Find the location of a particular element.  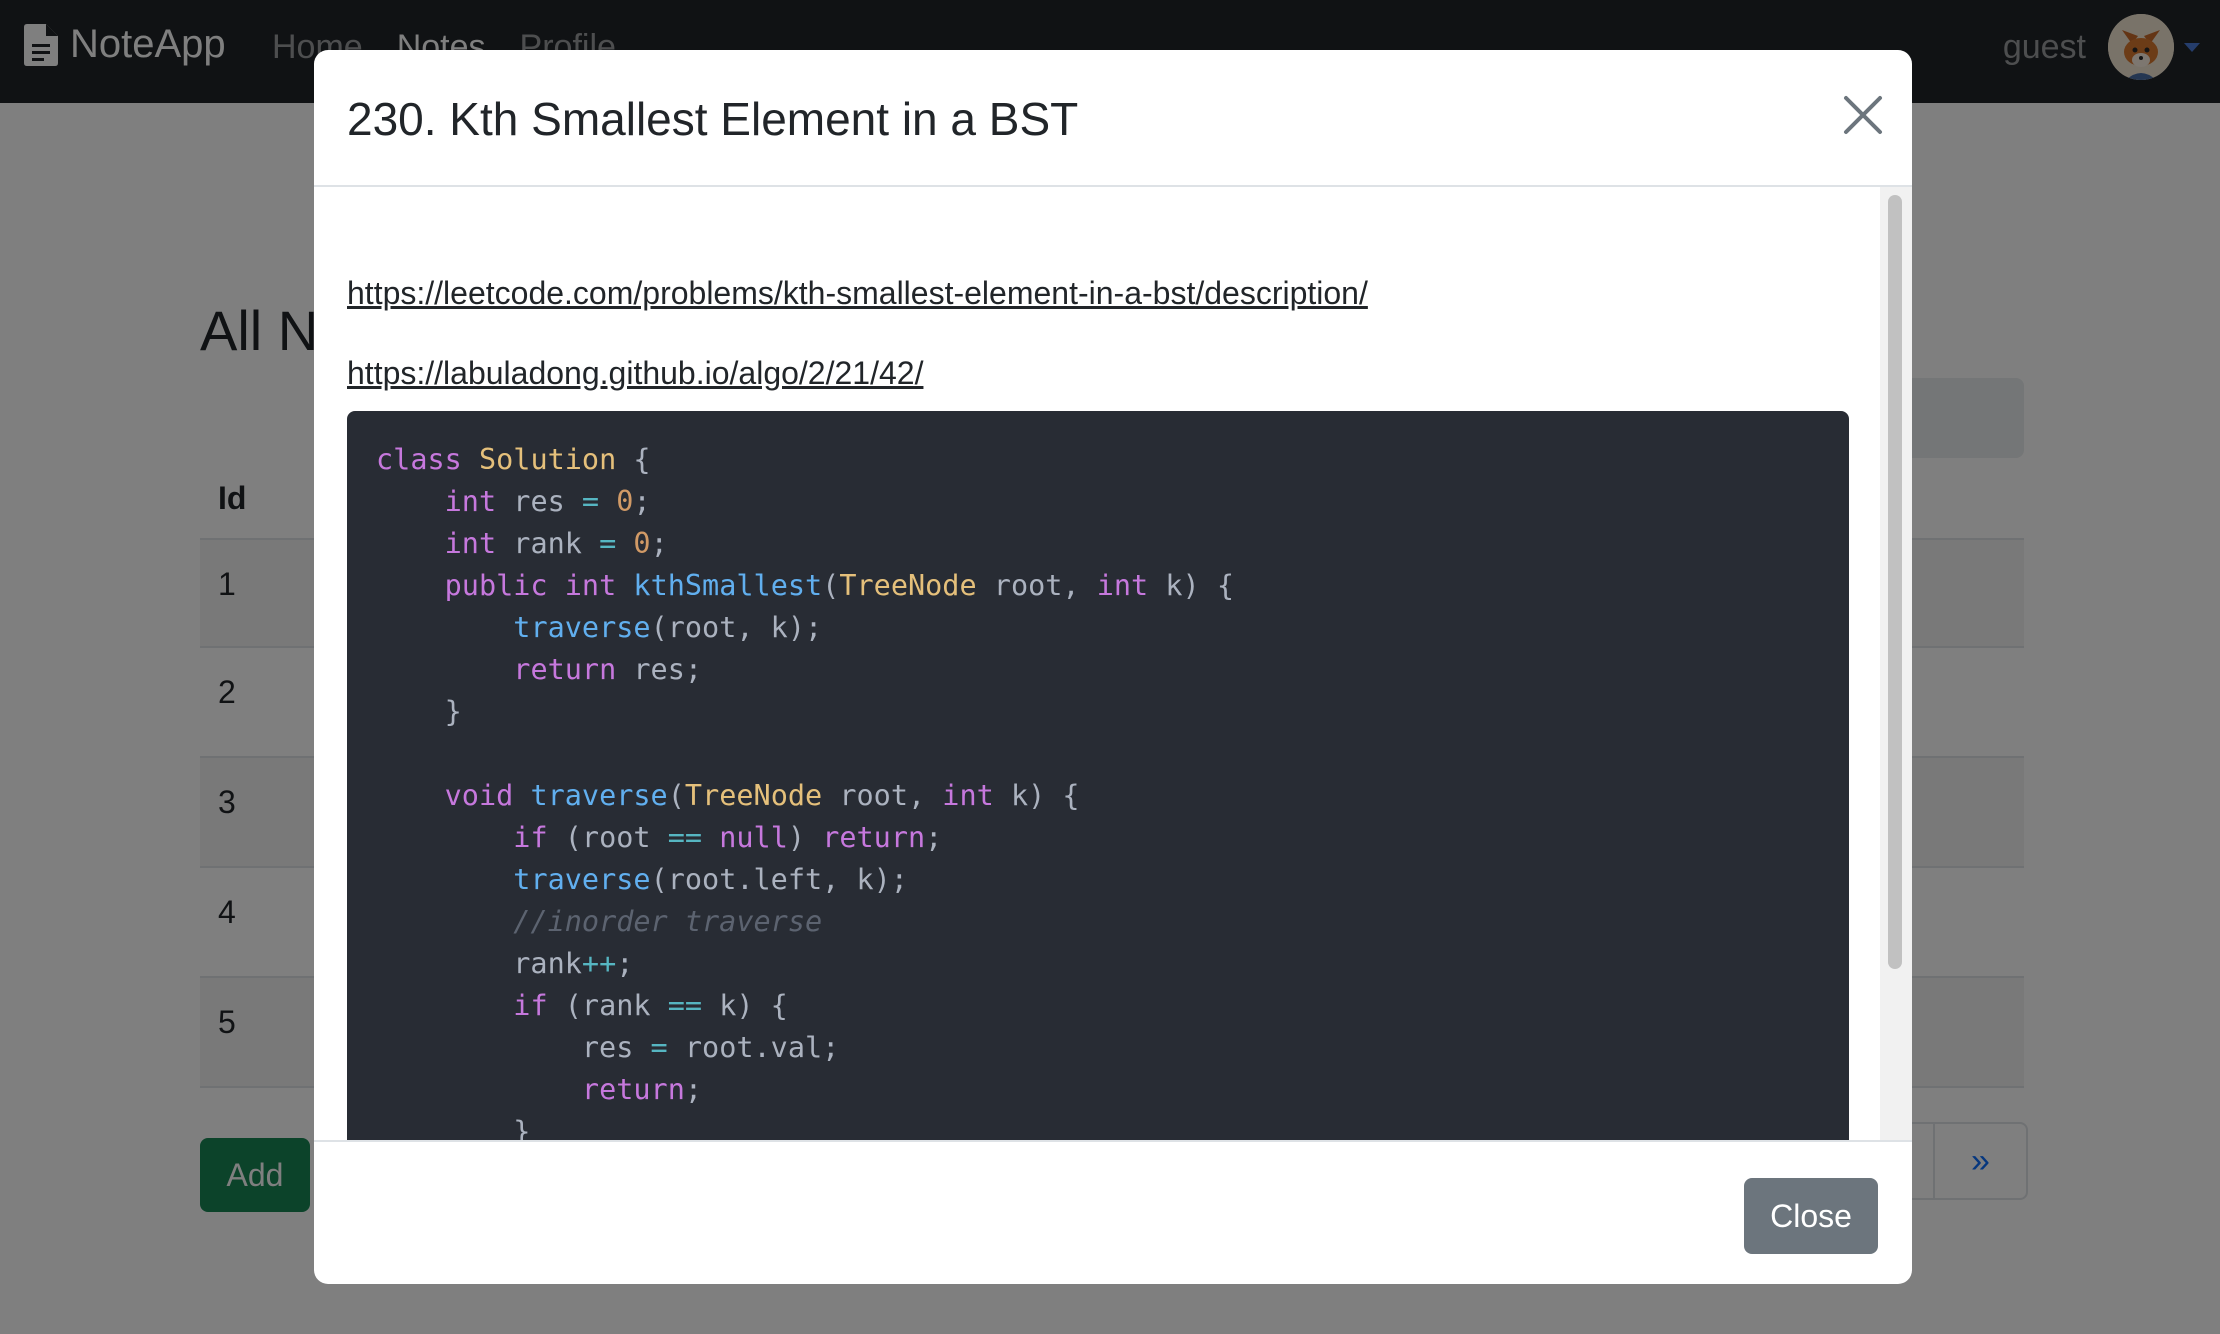

modal-title: 230. Kth Smallest Element in a BST is located at coordinates (713, 119).